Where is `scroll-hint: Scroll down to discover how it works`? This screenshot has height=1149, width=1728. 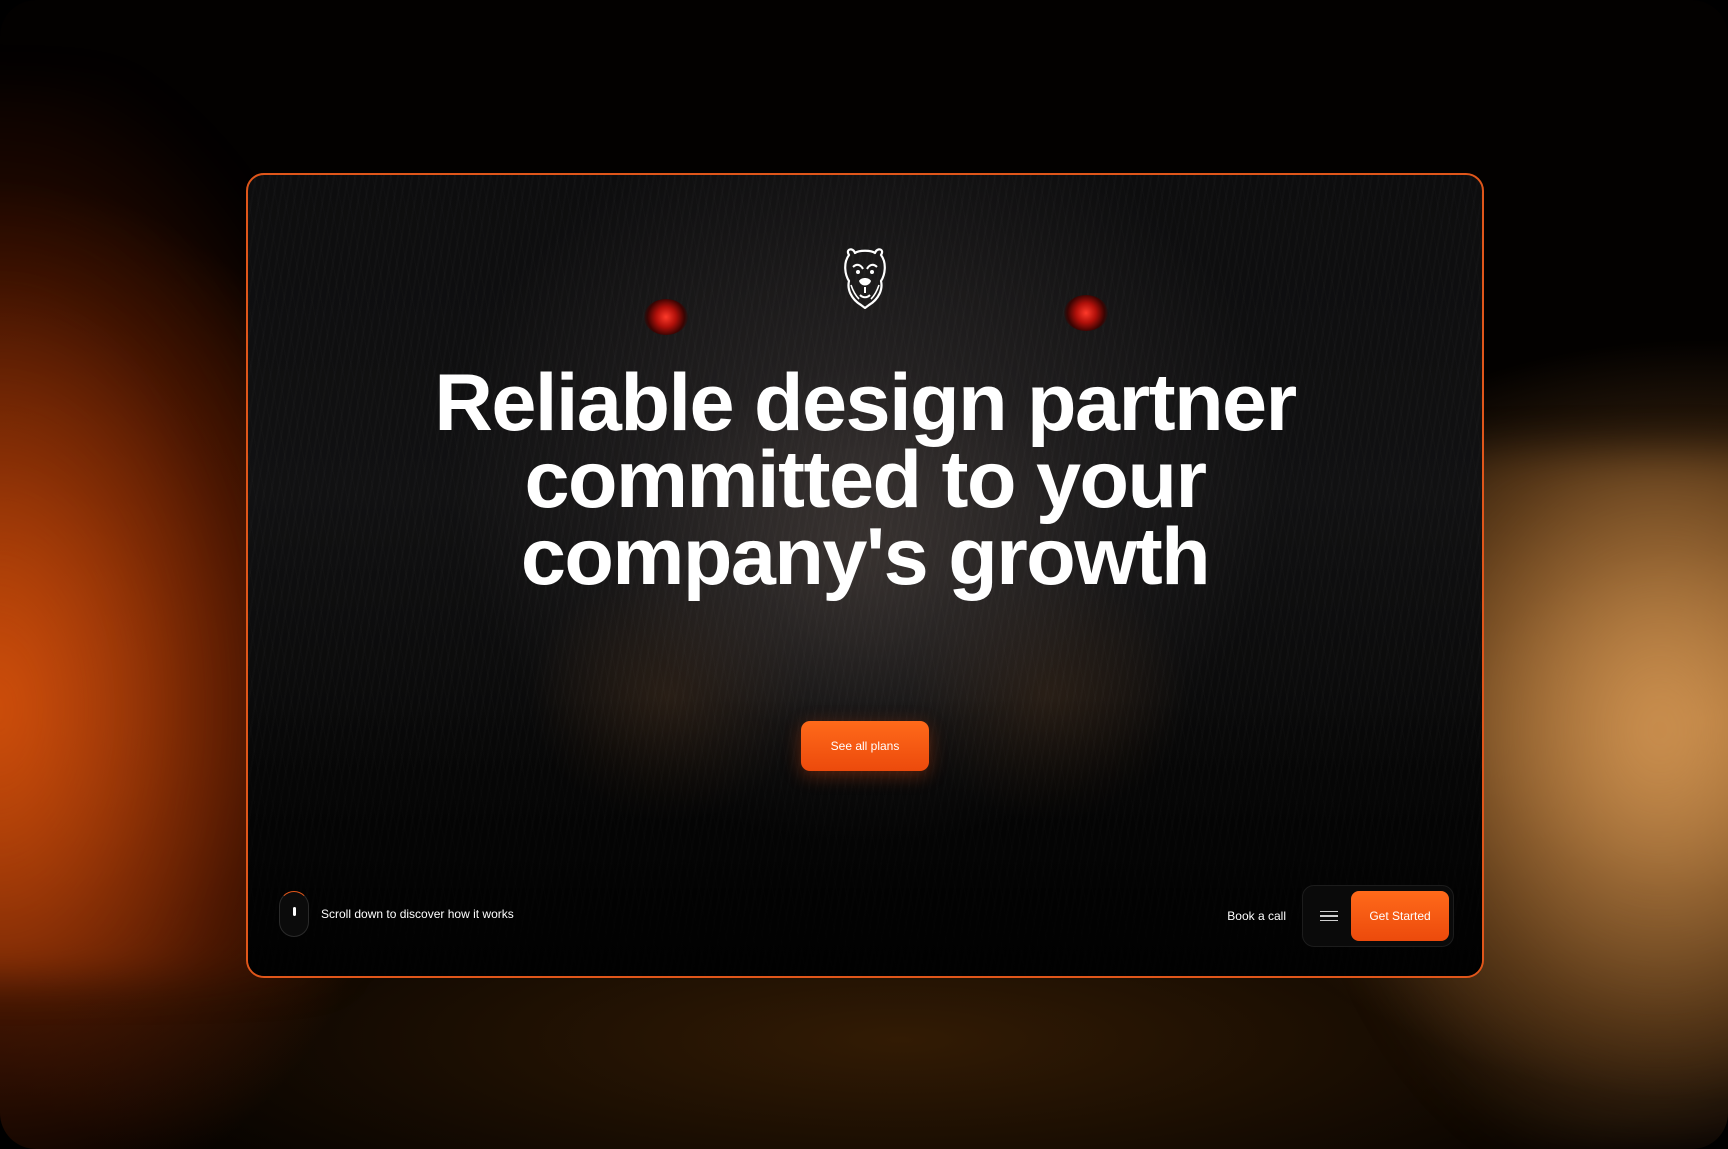 scroll-hint: Scroll down to discover how it works is located at coordinates (396, 914).